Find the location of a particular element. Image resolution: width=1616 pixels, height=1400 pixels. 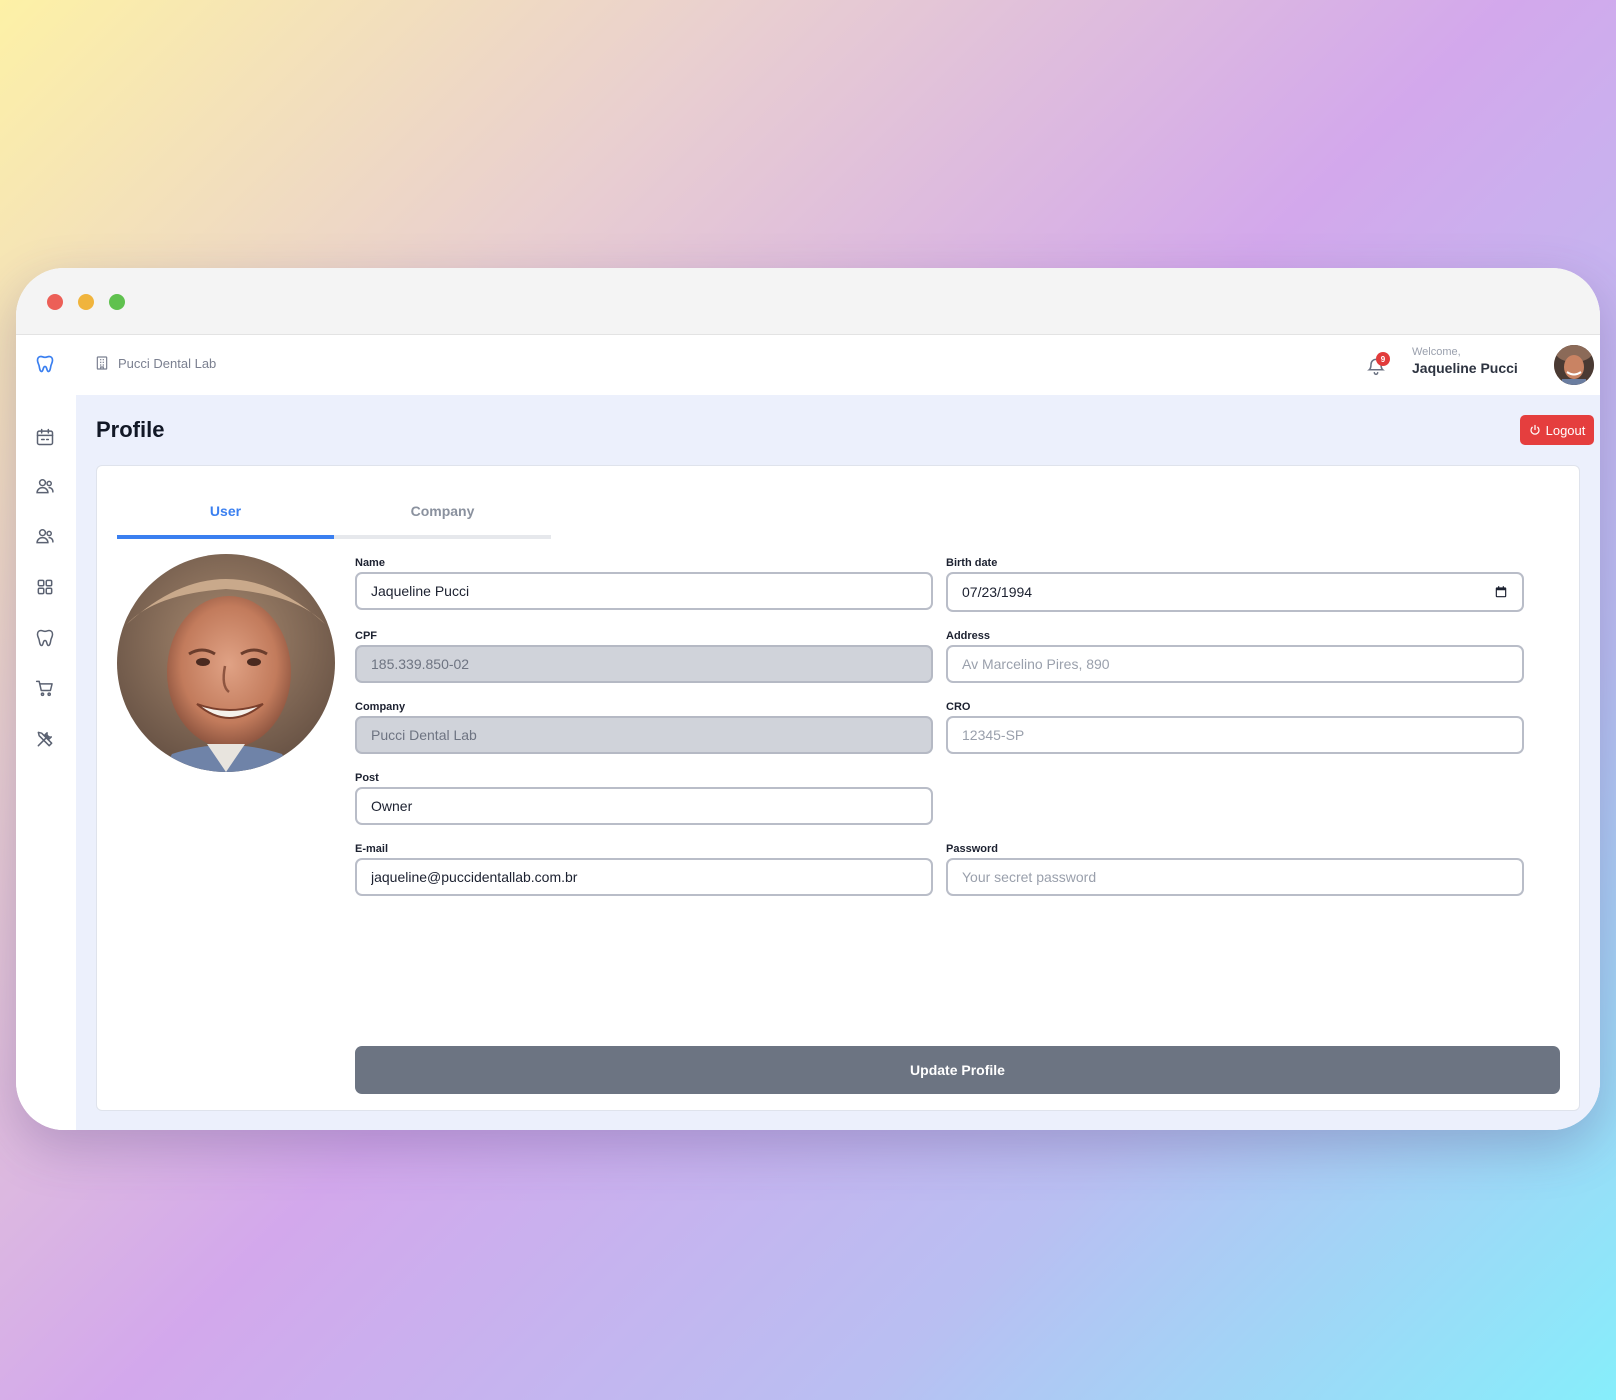

grid-icon is located at coordinates (45, 587).